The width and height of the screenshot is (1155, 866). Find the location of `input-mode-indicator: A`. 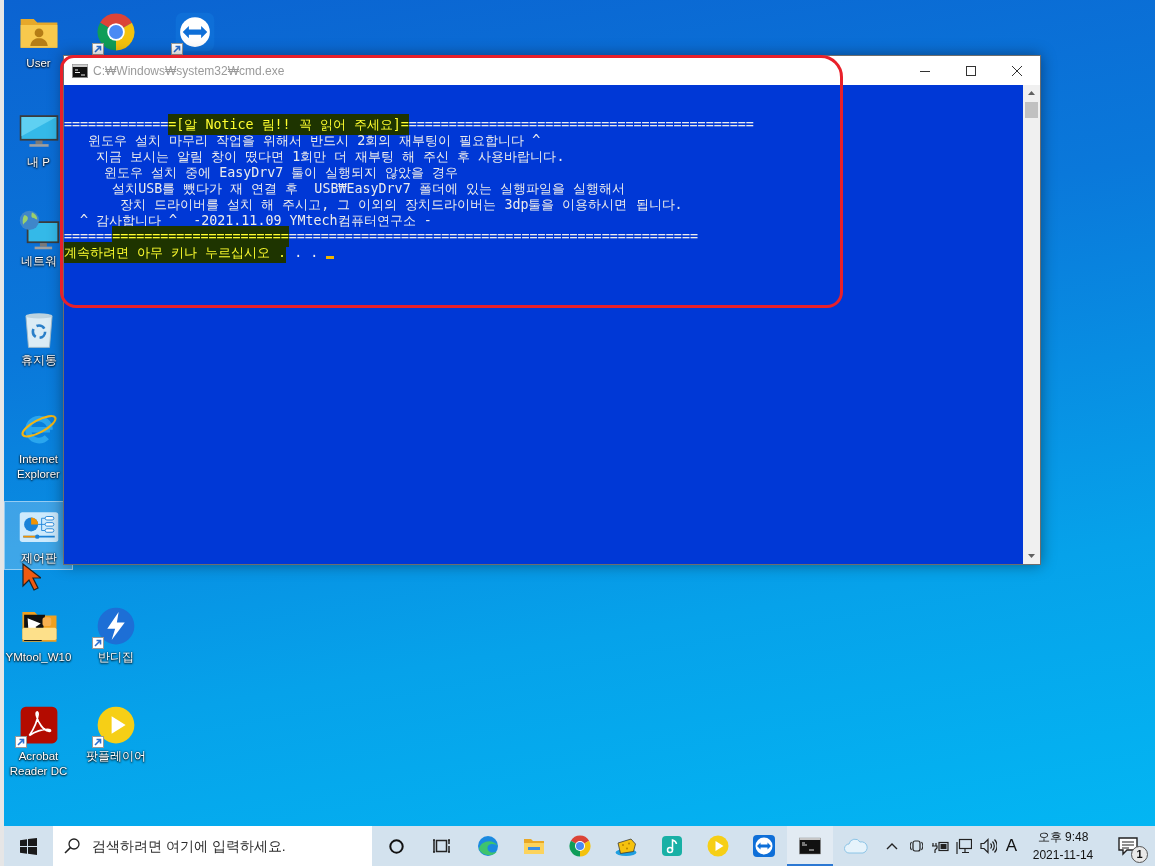

input-mode-indicator: A is located at coordinates (1011, 846).